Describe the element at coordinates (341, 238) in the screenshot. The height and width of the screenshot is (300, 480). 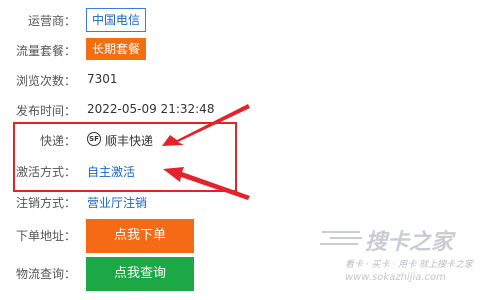
I see `watermark-speed-lines` at that location.